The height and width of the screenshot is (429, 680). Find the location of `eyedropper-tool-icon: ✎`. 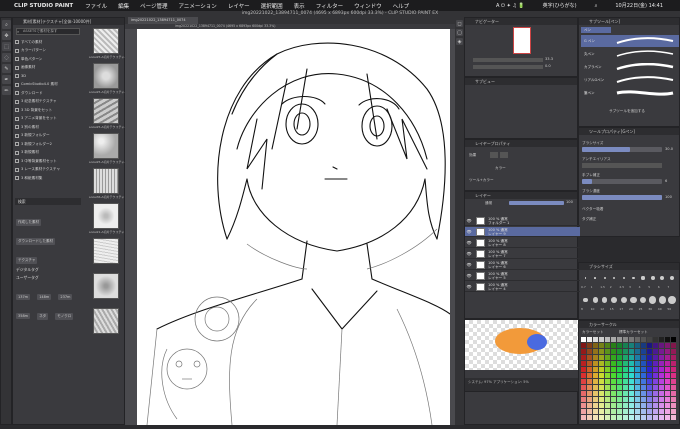

eyedropper-tool-icon: ✎ is located at coordinates (6, 68).